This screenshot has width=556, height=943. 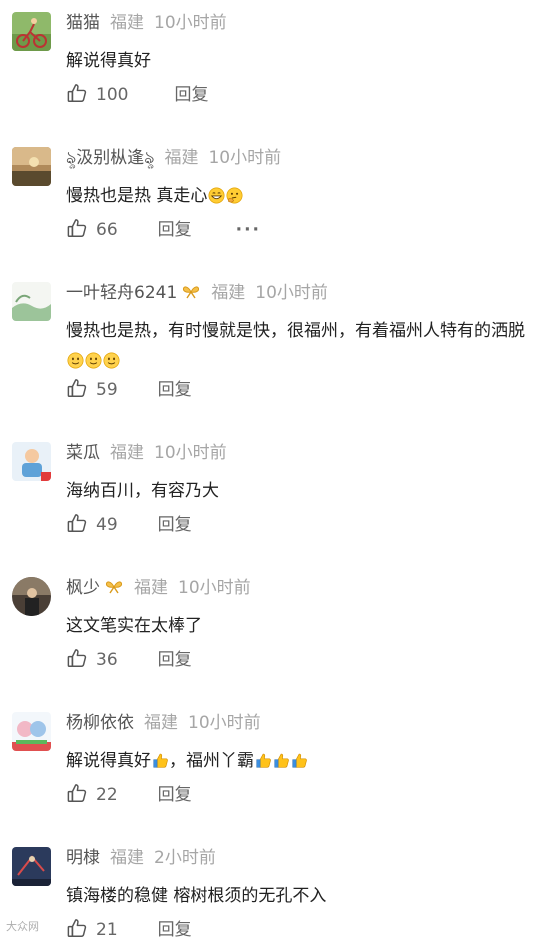 I want to click on comment-text: 慢热也是热，有时慢就是快，很福州，有着福州人特有的洒脱, so click(x=295, y=346).